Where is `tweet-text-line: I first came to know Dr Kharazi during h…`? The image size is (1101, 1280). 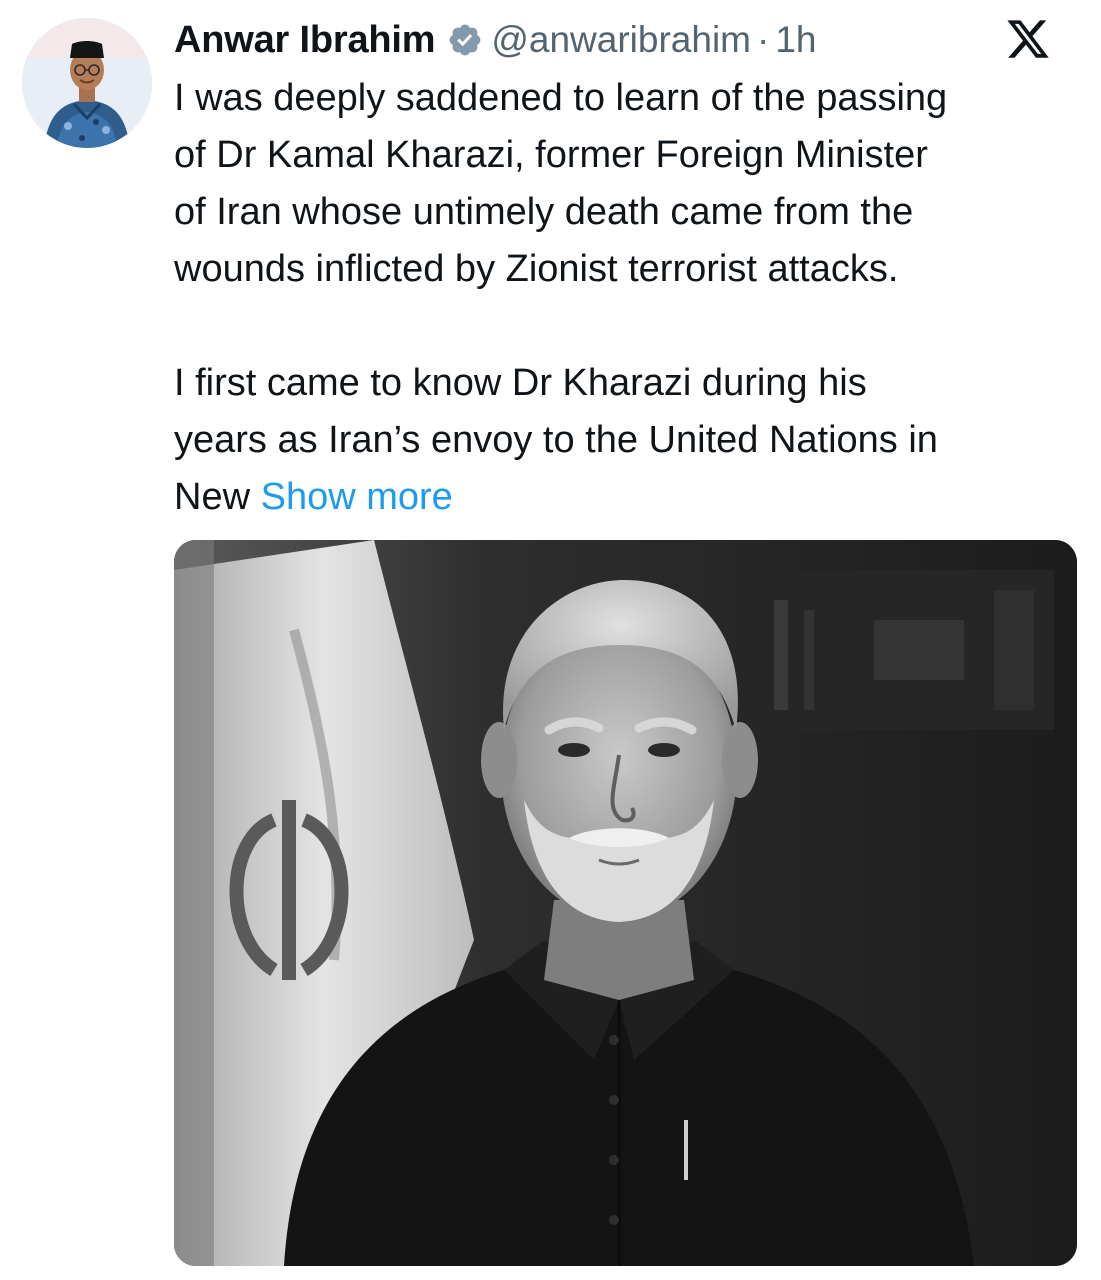 tweet-text-line: I first came to know Dr Kharazi during h… is located at coordinates (520, 383).